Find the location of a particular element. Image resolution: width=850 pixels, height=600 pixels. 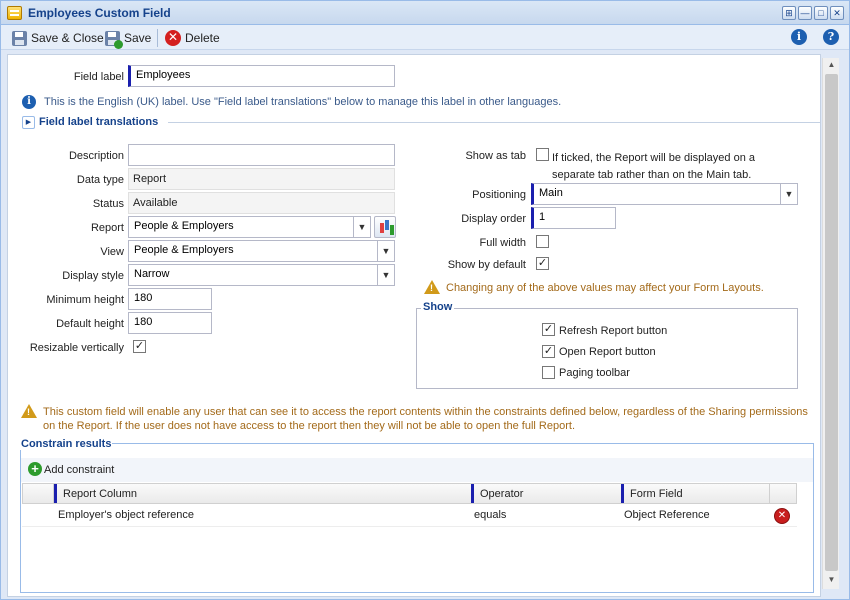

view-value: People & Employers is located at coordinates (184, 250).